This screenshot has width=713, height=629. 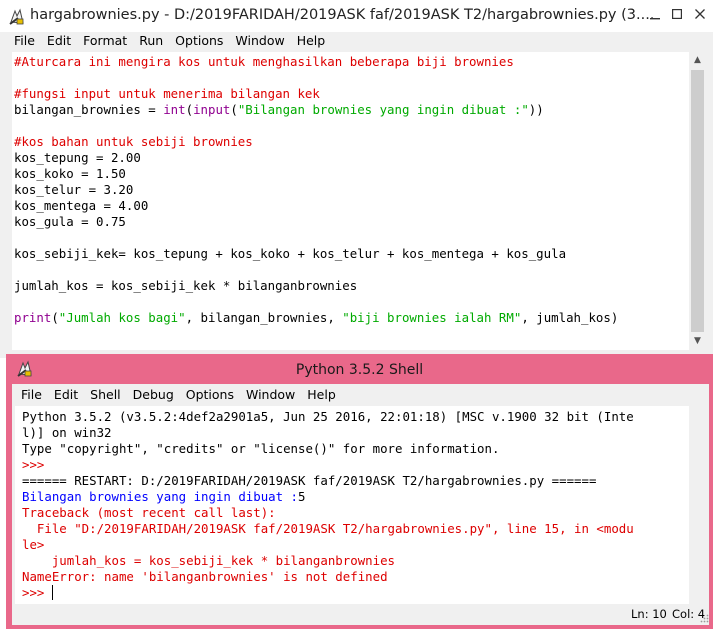 What do you see at coordinates (677, 14) in the screenshot?
I see `maximize-button` at bounding box center [677, 14].